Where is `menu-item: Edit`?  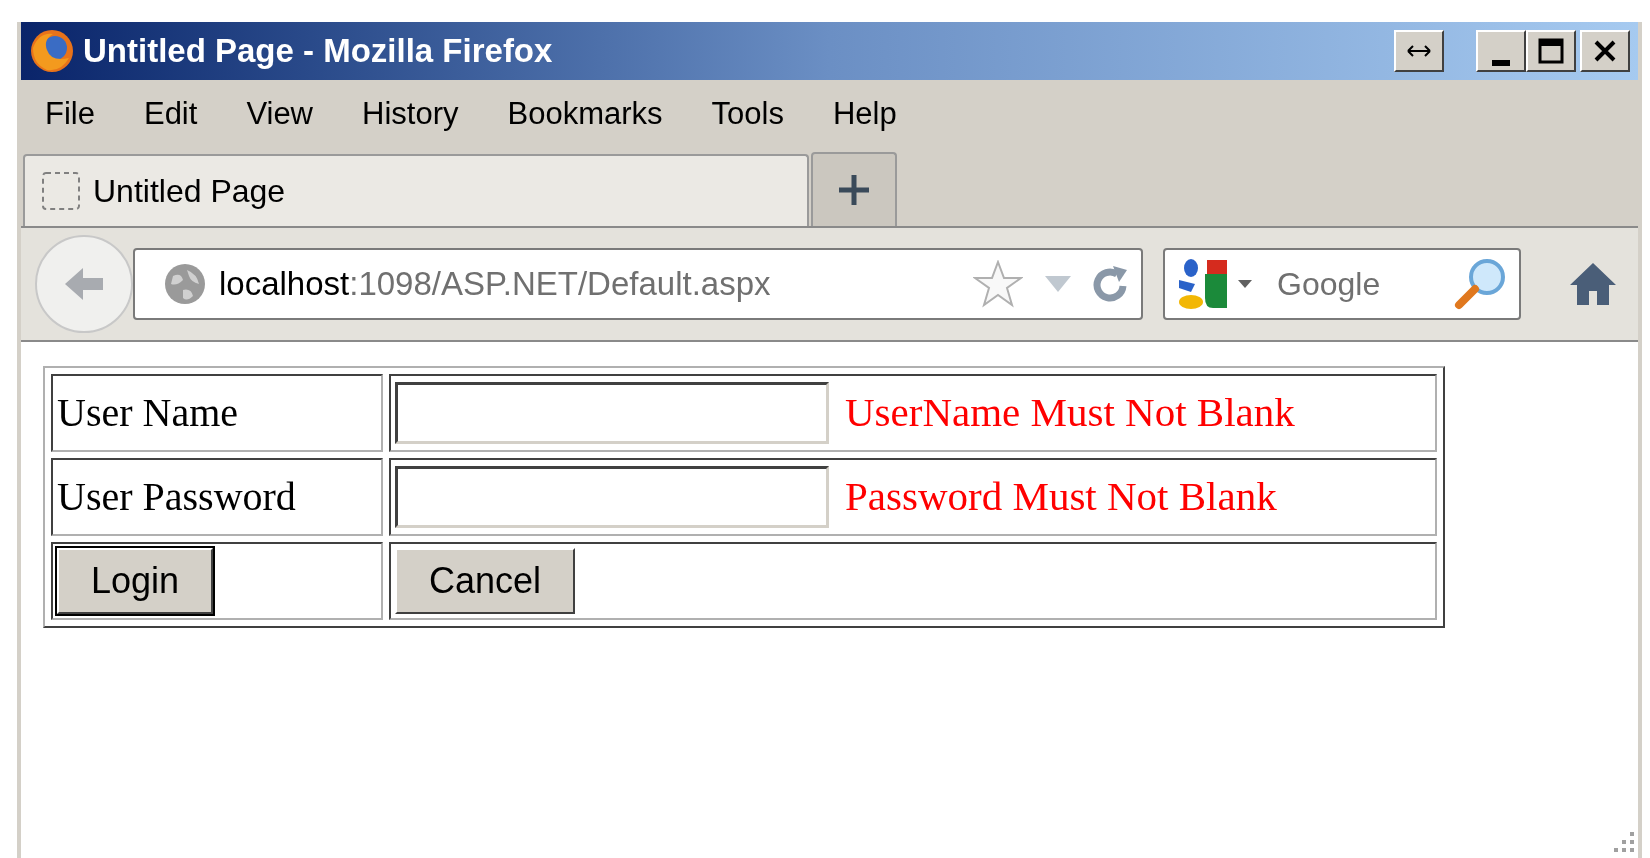
menu-item: Edit is located at coordinates (170, 114).